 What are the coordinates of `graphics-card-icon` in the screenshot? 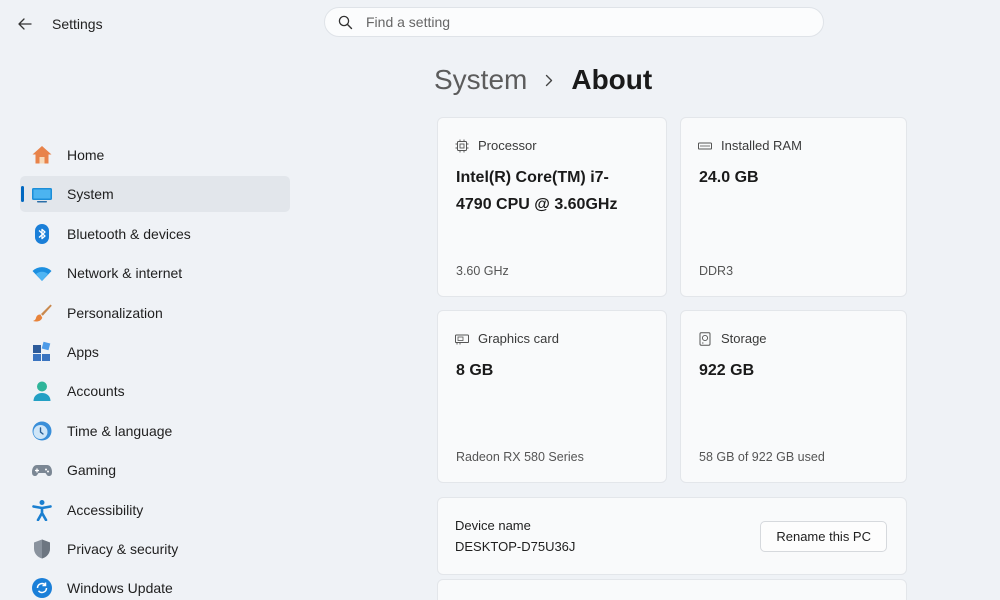 It's located at (462, 339).